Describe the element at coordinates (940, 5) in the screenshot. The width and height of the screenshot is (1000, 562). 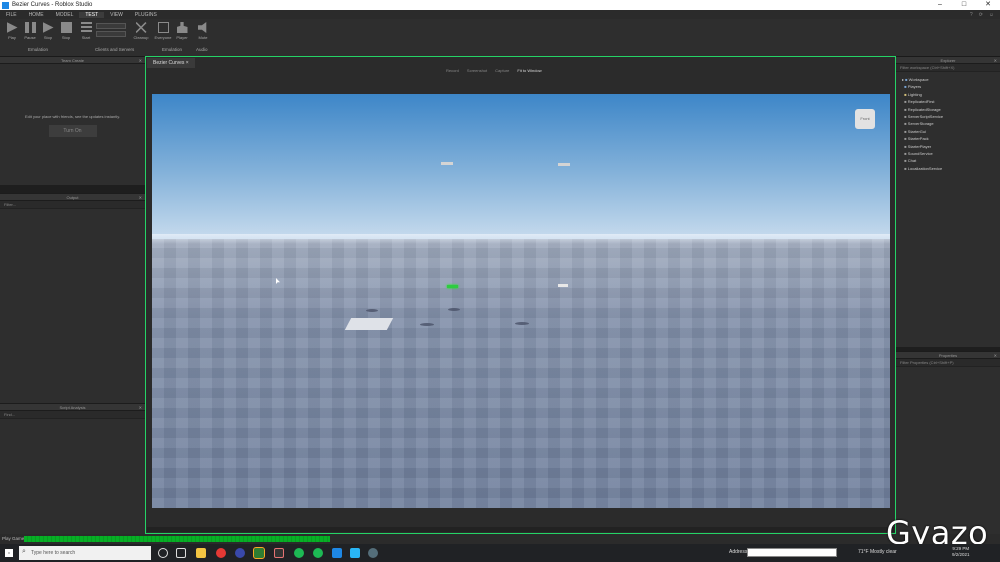
I see `minimize-button: –` at that location.